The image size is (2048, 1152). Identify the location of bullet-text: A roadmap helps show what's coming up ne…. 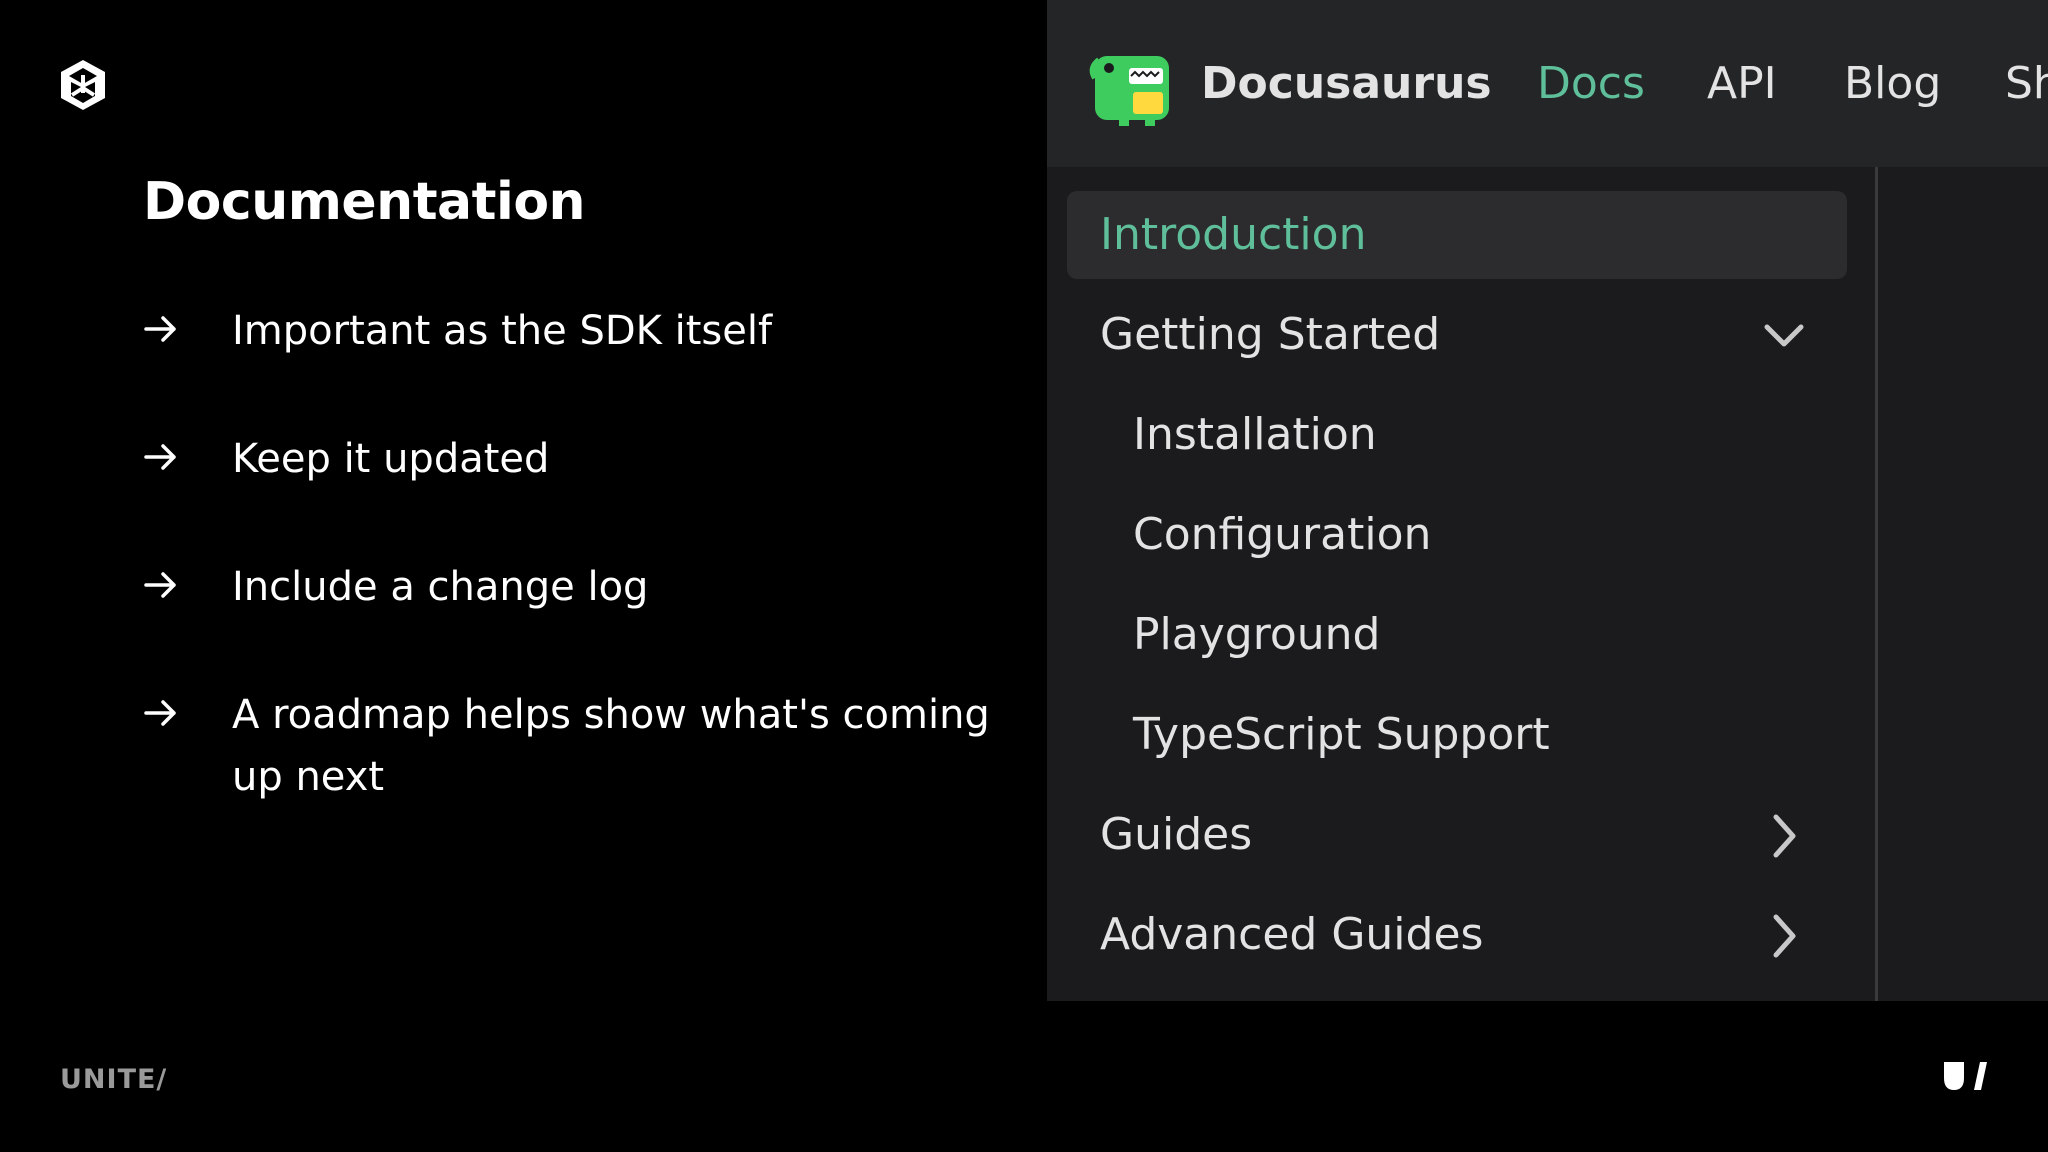
(611, 746).